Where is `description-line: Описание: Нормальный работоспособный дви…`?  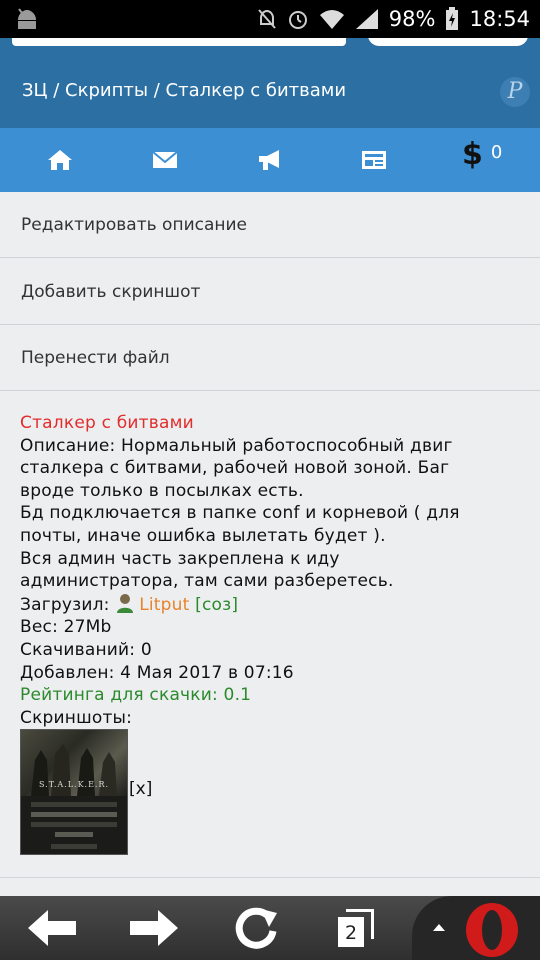 description-line: Описание: Нормальный работоспособный дви… is located at coordinates (236, 445).